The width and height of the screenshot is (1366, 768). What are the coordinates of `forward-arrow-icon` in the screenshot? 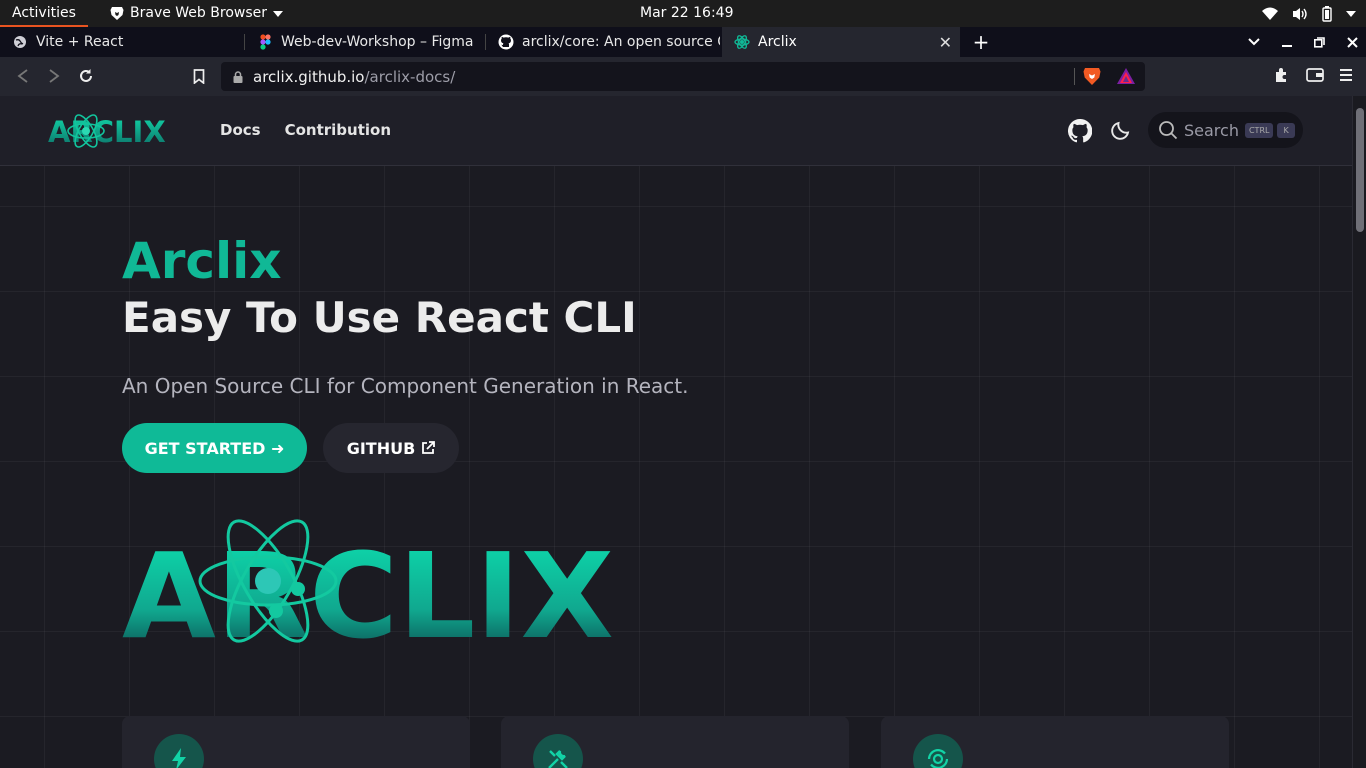 It's located at (54, 76).